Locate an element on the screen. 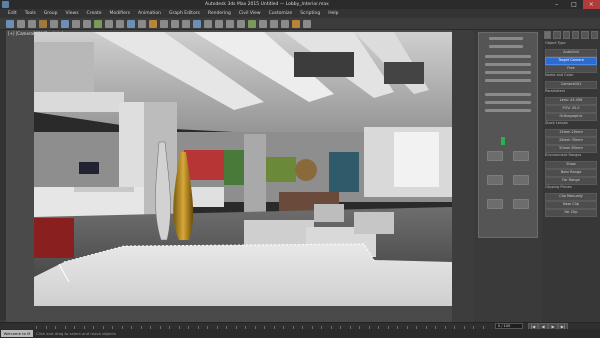 Image resolution: width=600 pixels, height=338 pixels. rollout-control: Orthographic is located at coordinates (571, 117).